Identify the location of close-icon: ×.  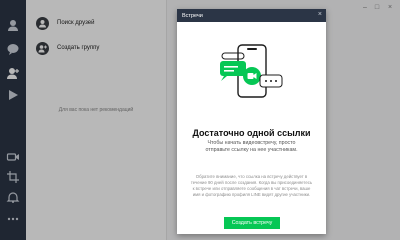
(320, 14).